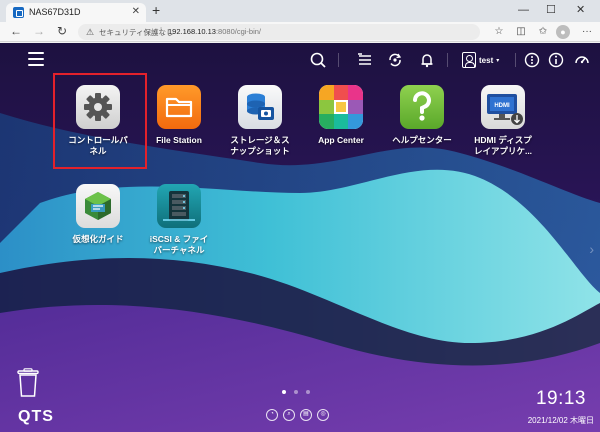 The width and height of the screenshot is (600, 432). What do you see at coordinates (100, 121) in the screenshot?
I see `selection-highlight` at bounding box center [100, 121].